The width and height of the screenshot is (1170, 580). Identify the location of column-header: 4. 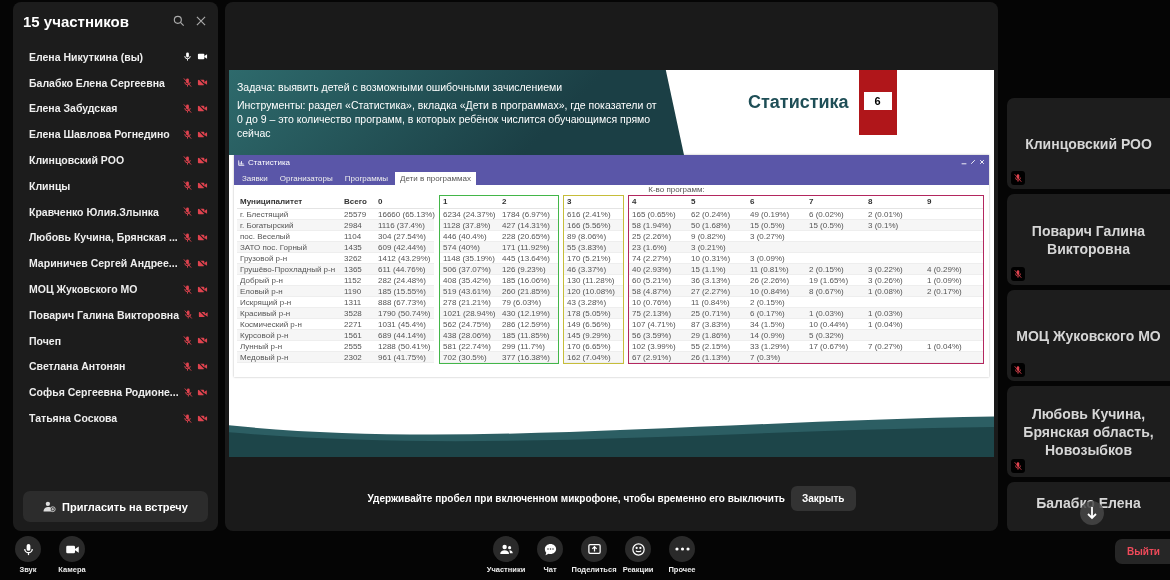
(658, 202).